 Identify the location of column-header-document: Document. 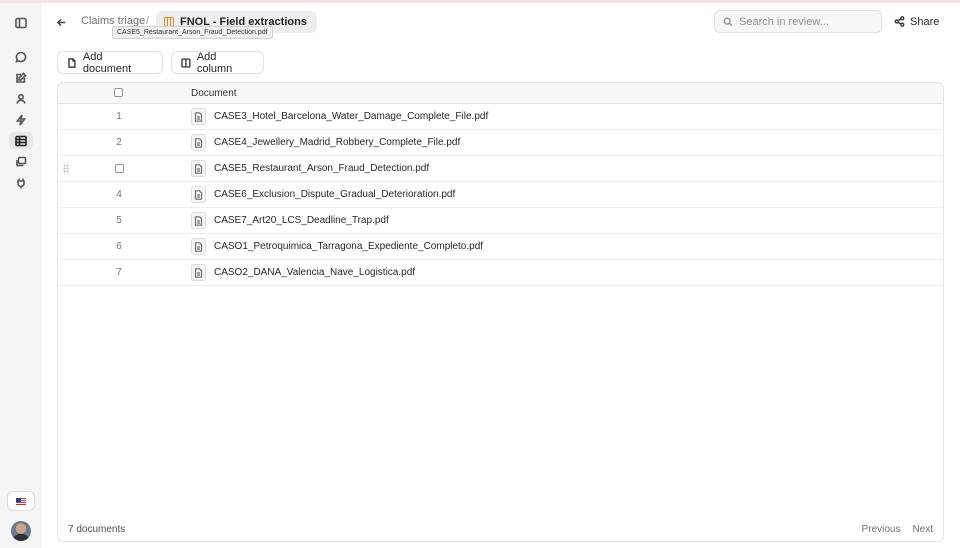
(214, 93).